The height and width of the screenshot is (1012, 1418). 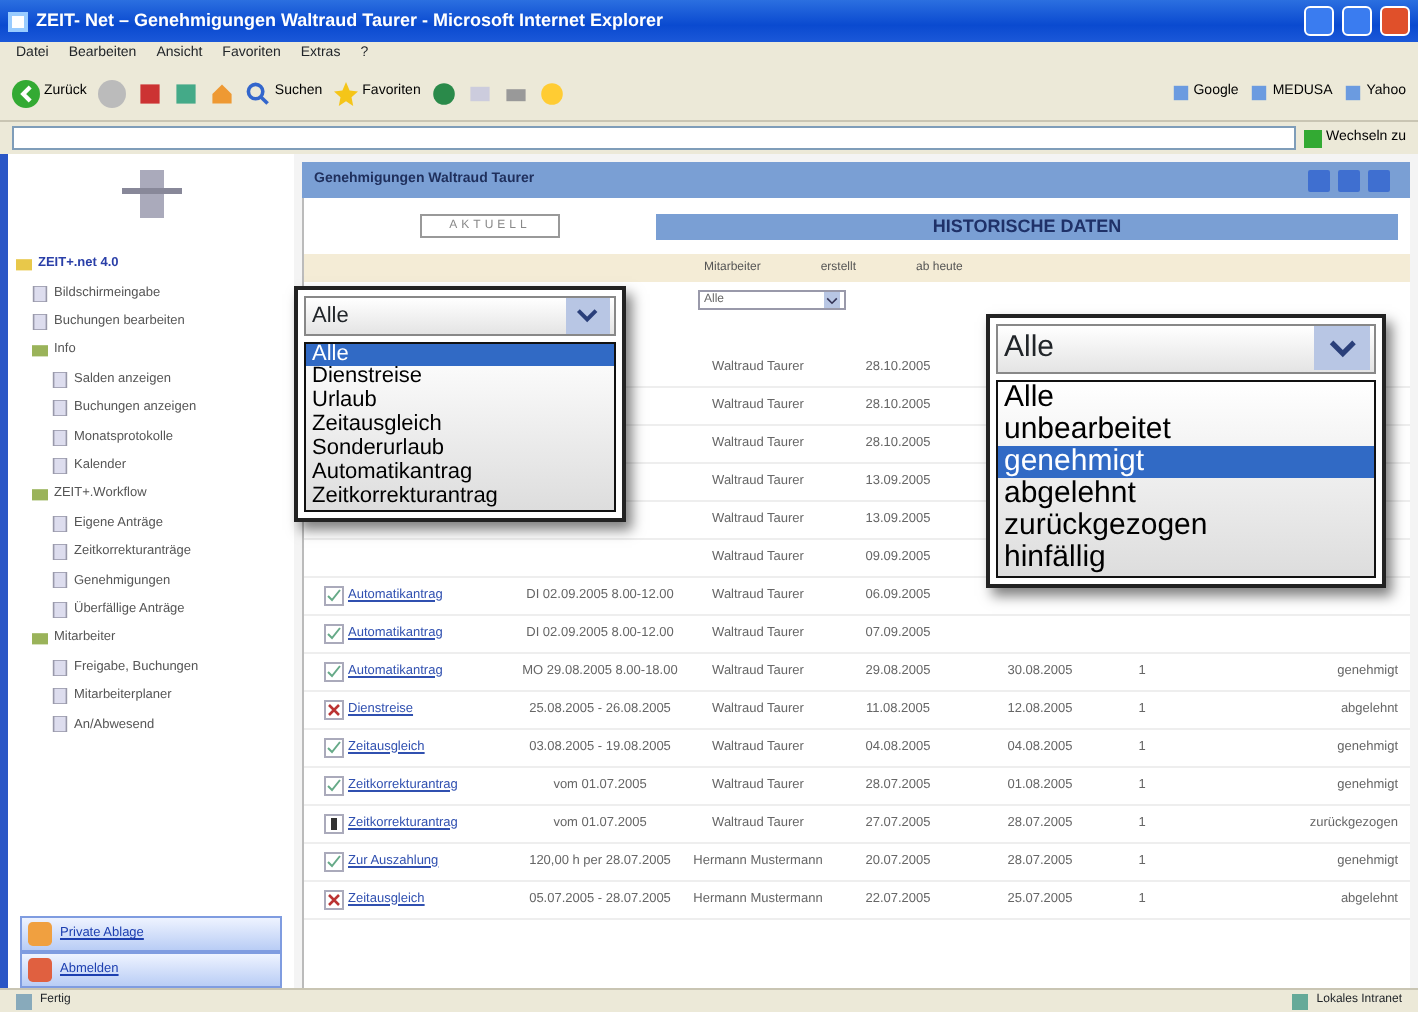 I want to click on dropdown-option: Zeitkorrekturantrag, so click(x=460, y=497).